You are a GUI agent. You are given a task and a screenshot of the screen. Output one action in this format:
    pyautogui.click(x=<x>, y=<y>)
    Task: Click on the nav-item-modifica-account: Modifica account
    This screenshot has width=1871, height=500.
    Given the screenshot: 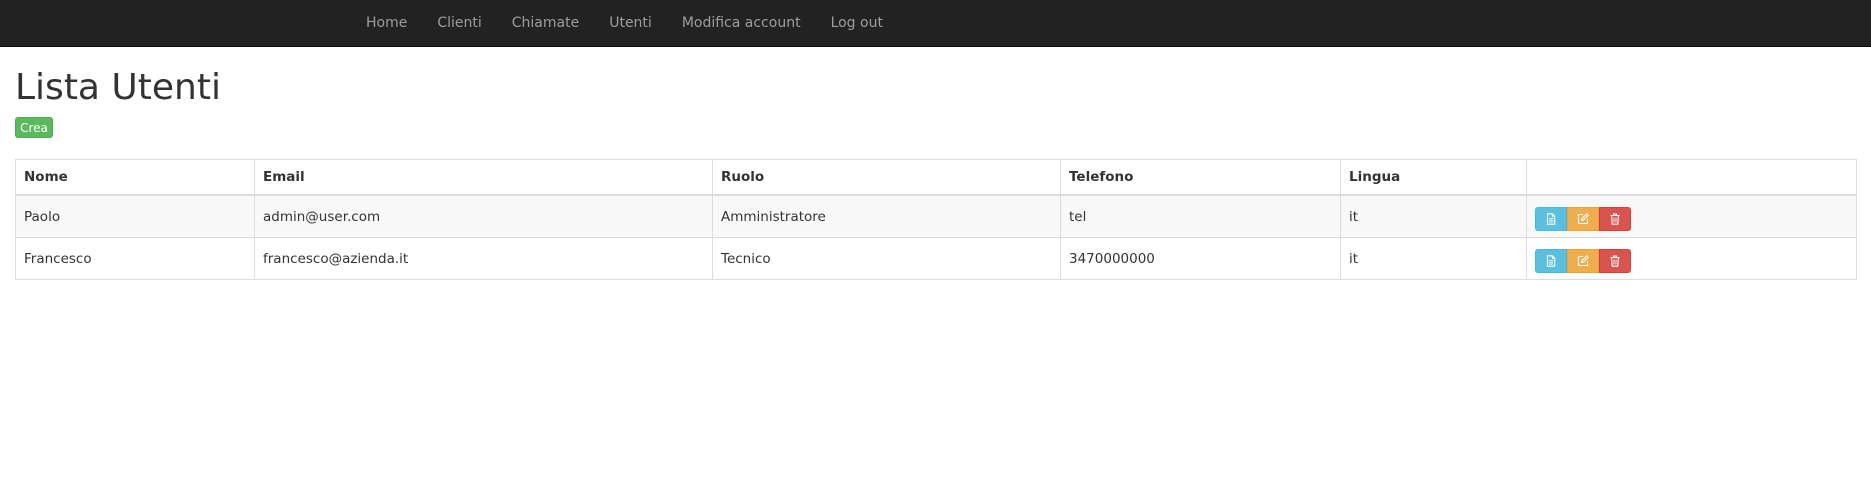 What is the action you would take?
    pyautogui.click(x=741, y=23)
    